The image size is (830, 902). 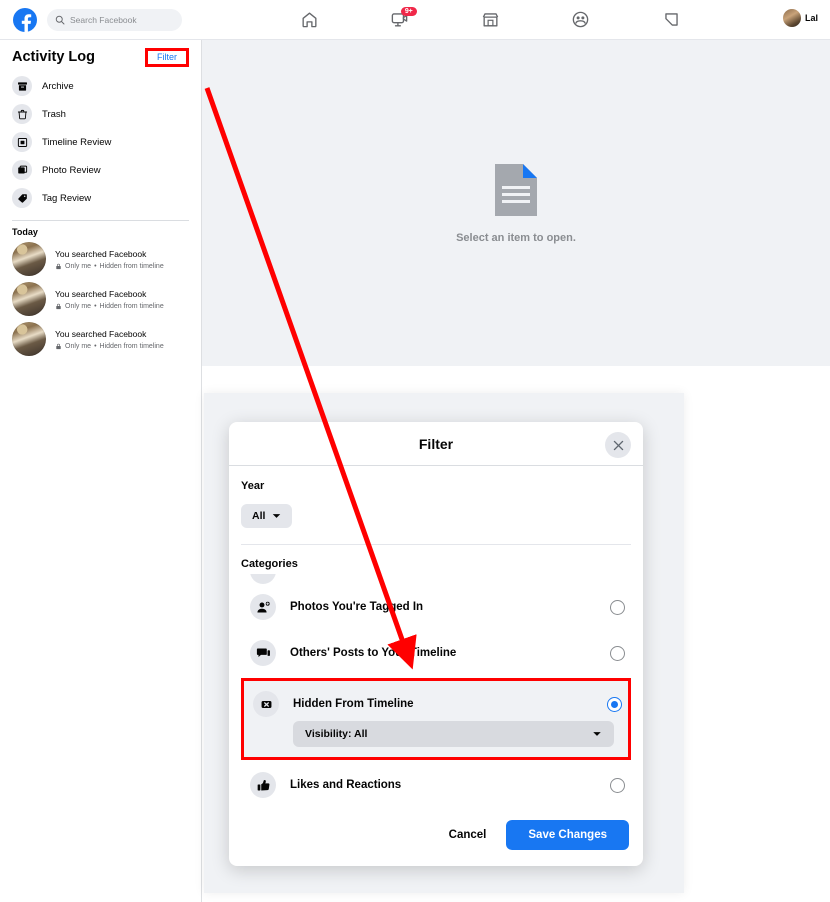 I want to click on category-radio-others-posts-to-your-timeline, so click(x=617, y=653).